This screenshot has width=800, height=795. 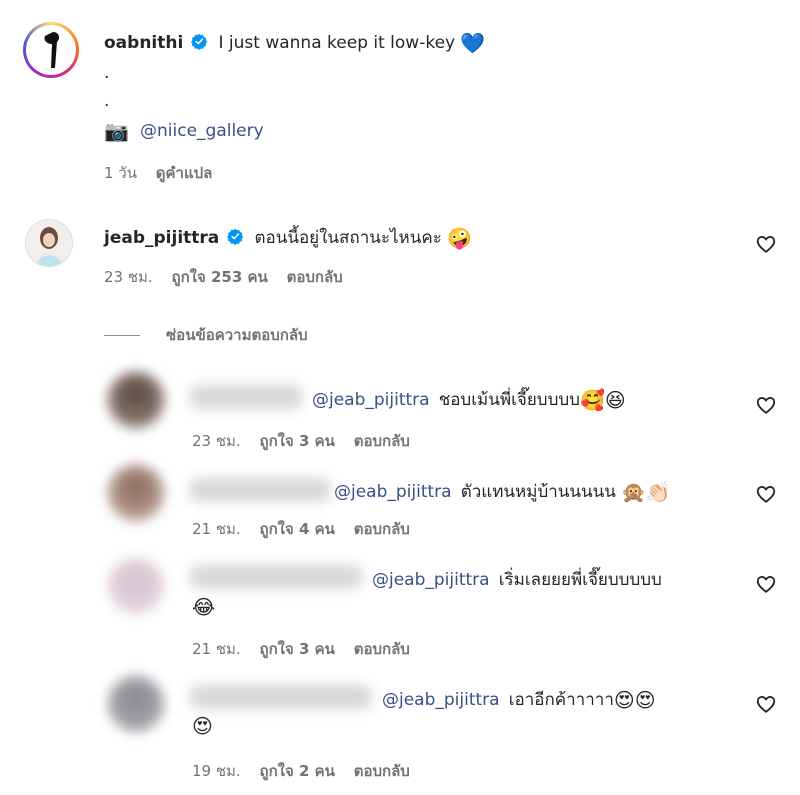 I want to click on comment-line: jeab_pijittra ตอนนี้อยู่ในสถานะไหนคะ 🤪, so click(x=288, y=237).